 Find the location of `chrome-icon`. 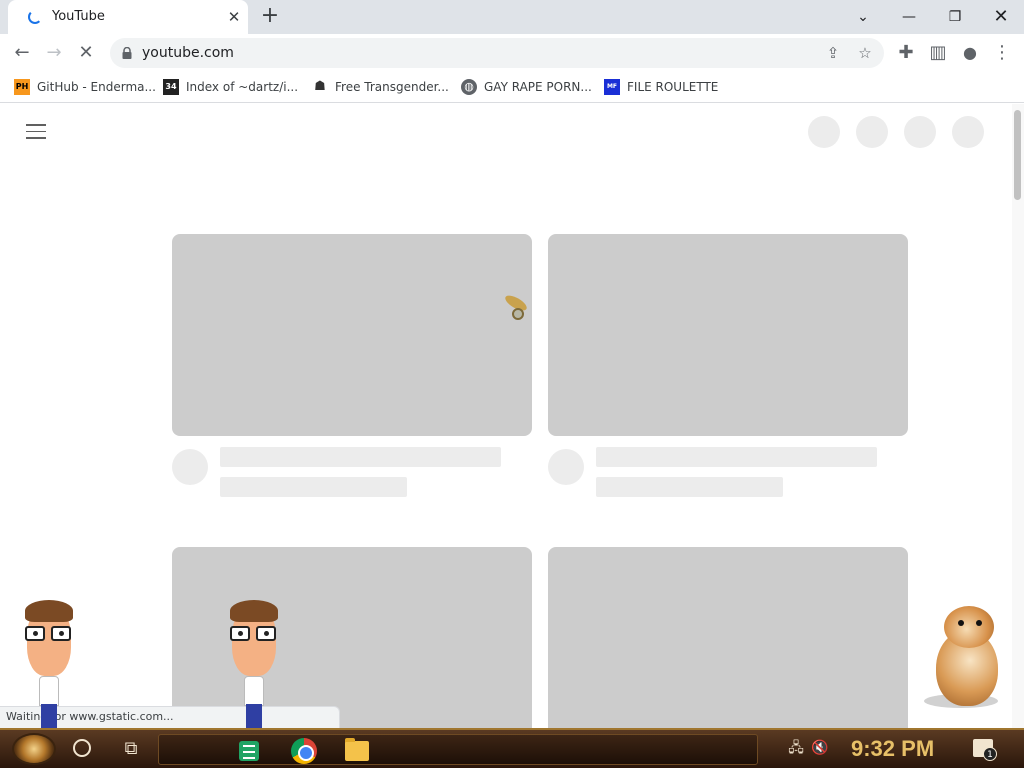

chrome-icon is located at coordinates (304, 751).